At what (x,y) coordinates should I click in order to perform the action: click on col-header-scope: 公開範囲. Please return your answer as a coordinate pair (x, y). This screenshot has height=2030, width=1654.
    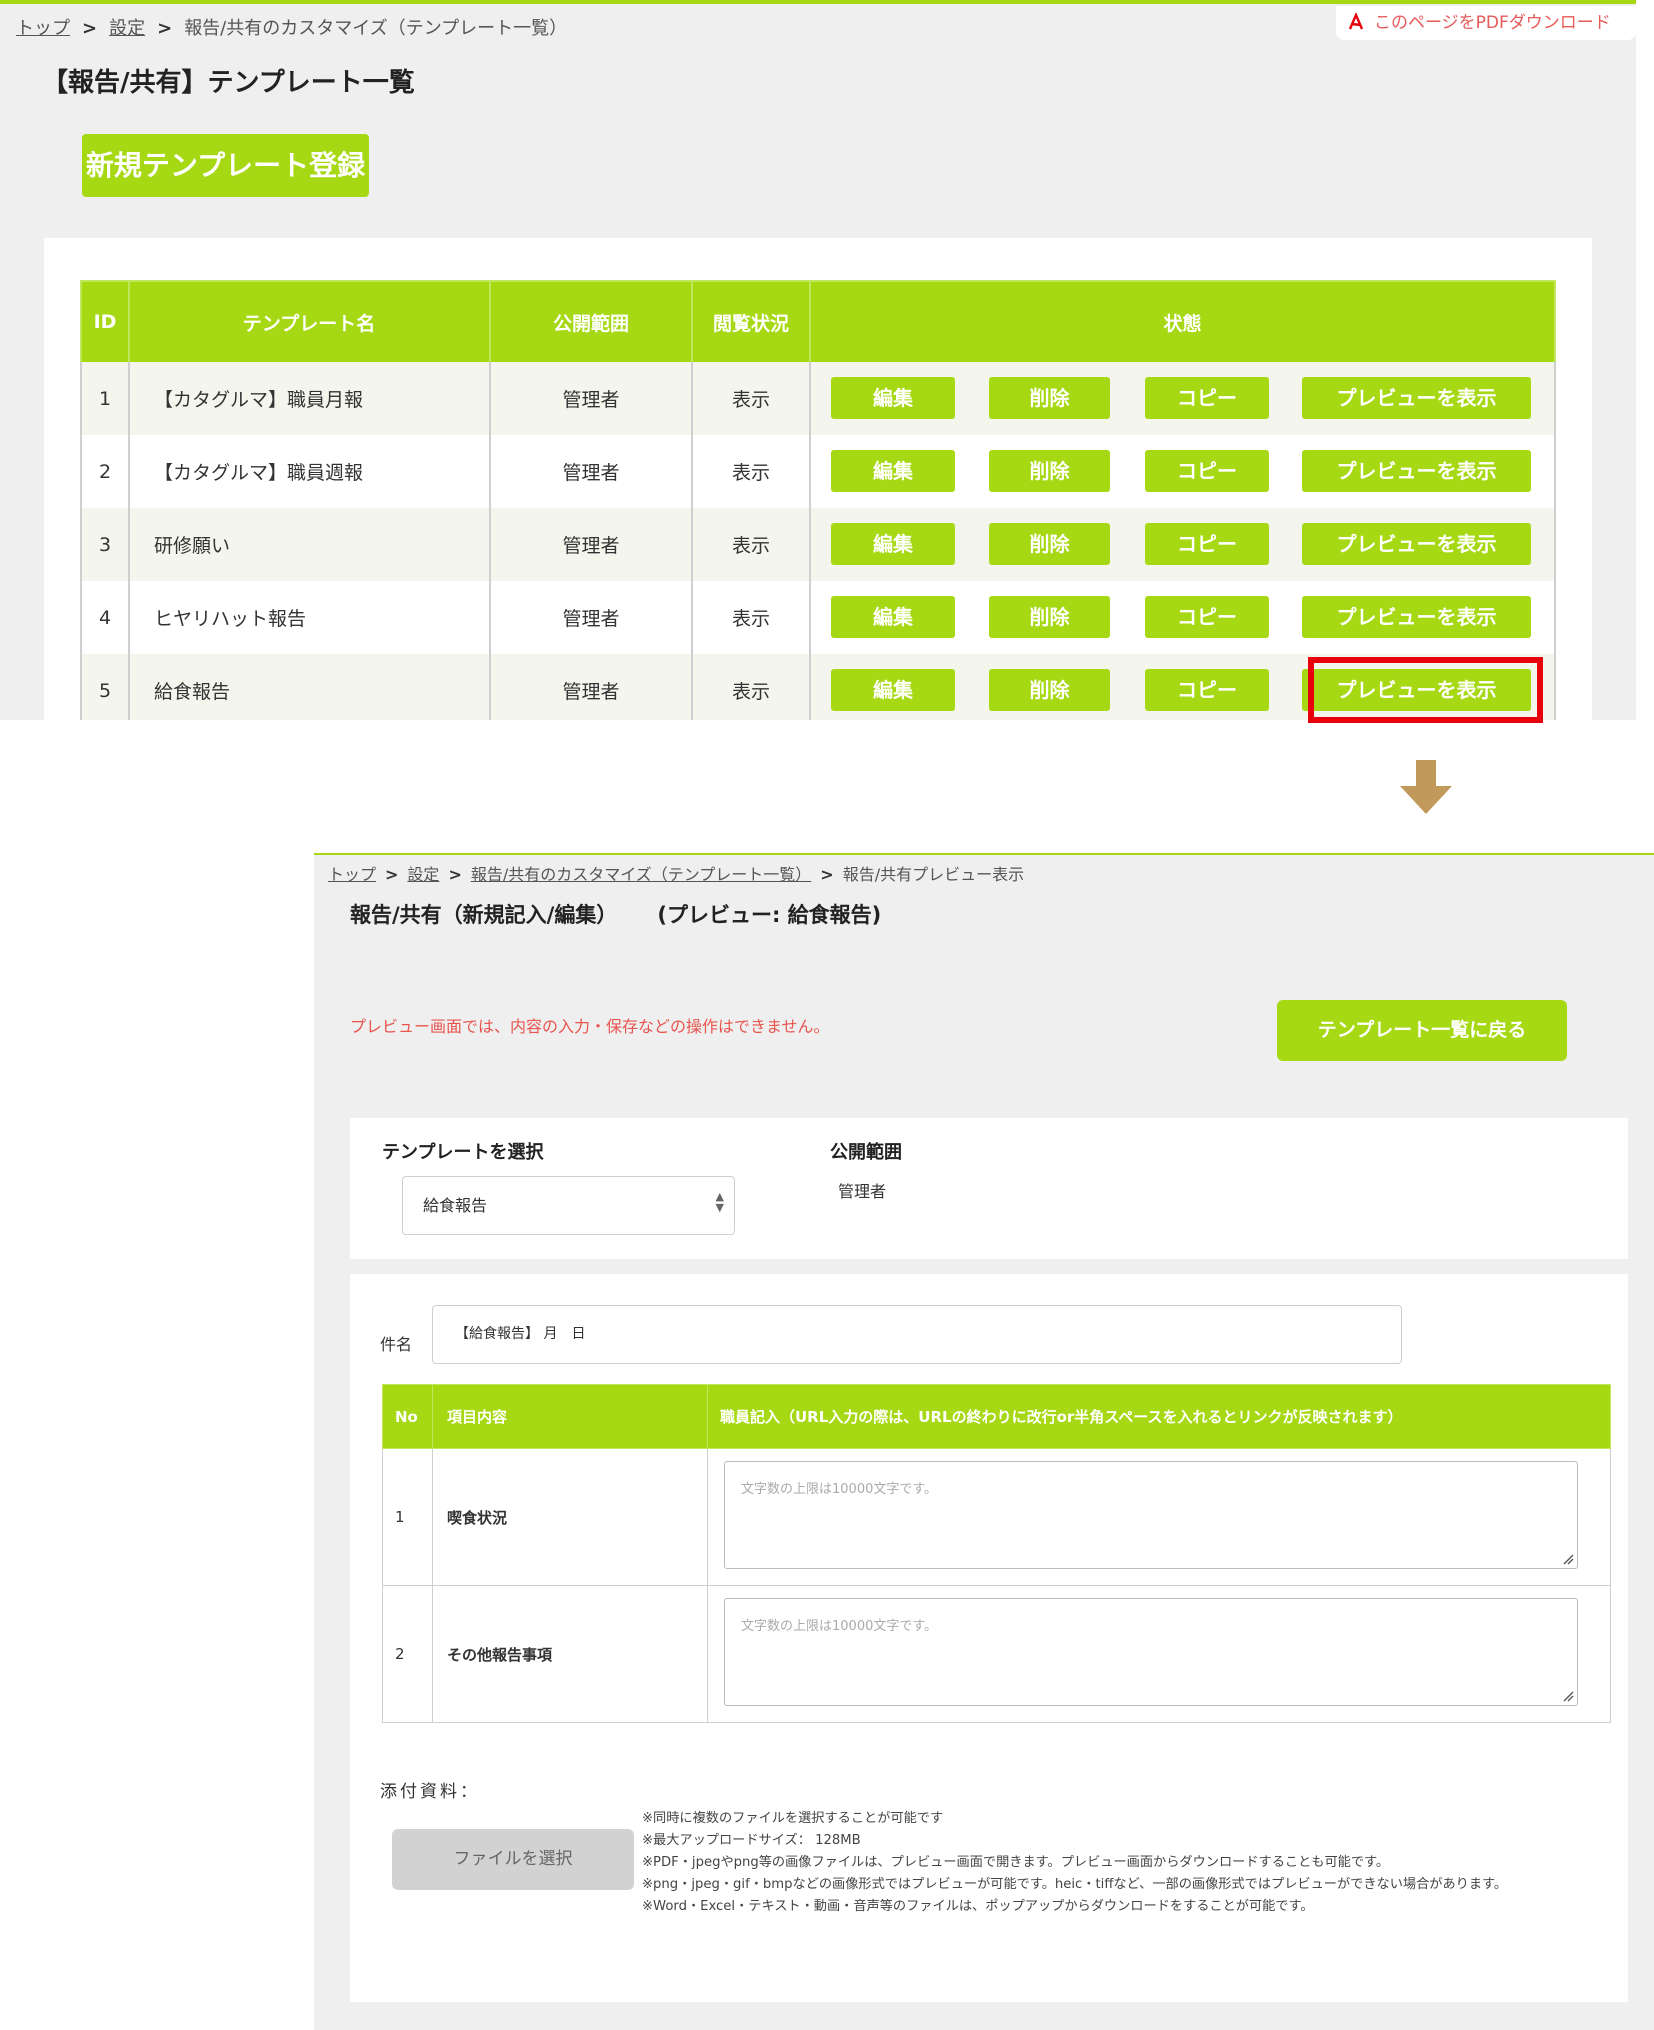
    Looking at the image, I should click on (591, 321).